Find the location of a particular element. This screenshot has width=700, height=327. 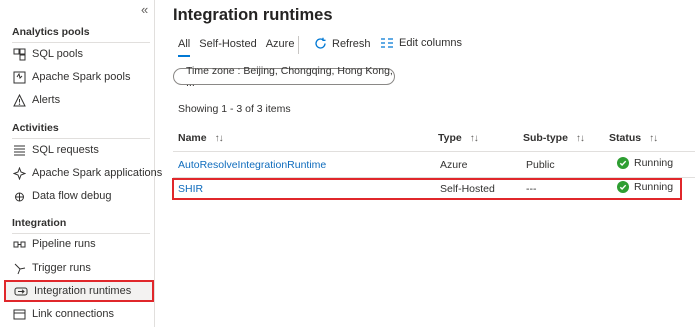

refresh-button: Refresh is located at coordinates (342, 43).